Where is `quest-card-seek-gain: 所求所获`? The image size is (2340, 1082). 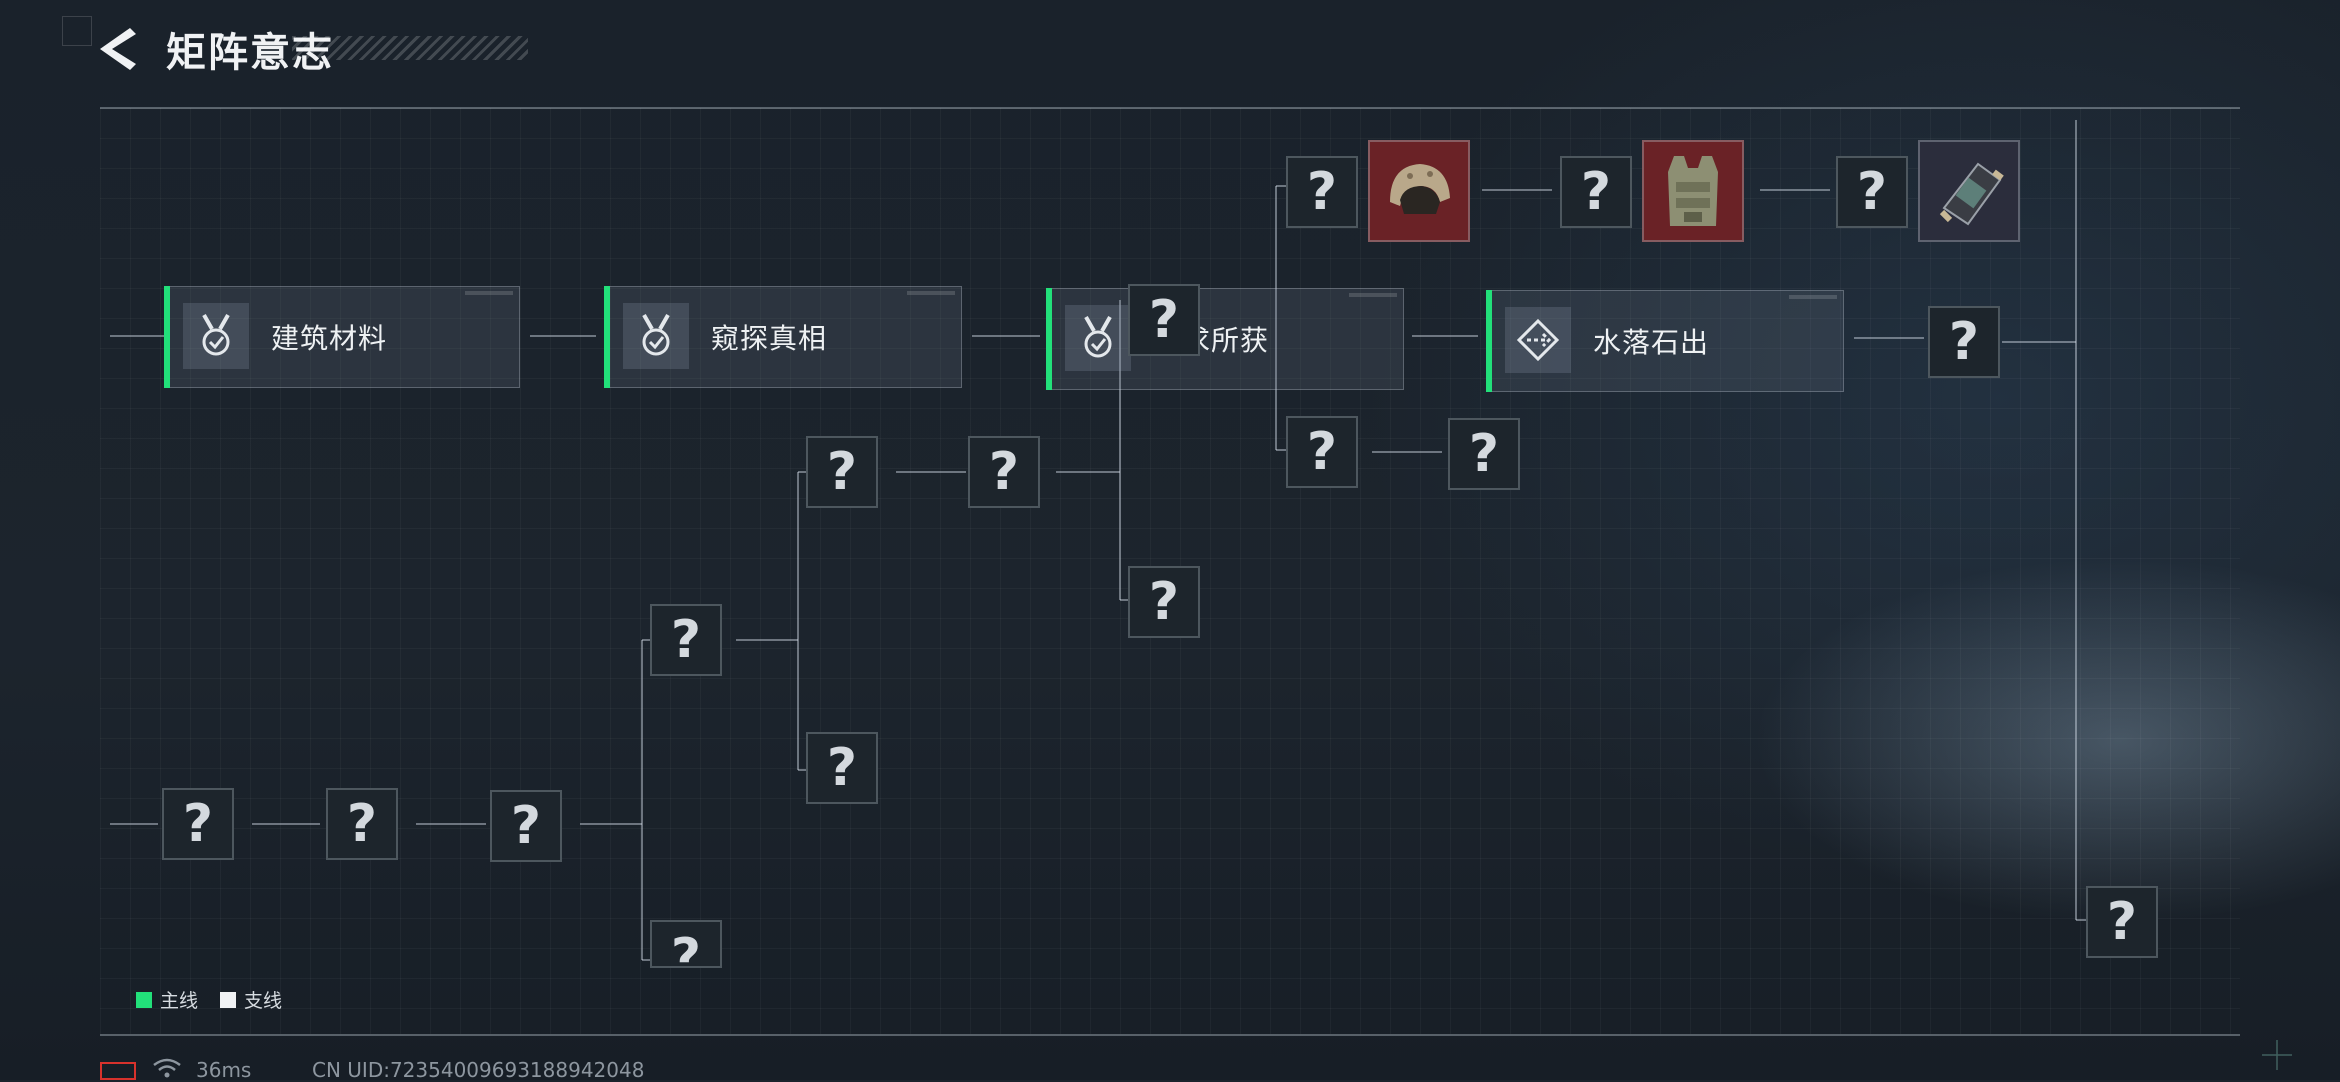
quest-card-seek-gain: 所求所获 is located at coordinates (1225, 339).